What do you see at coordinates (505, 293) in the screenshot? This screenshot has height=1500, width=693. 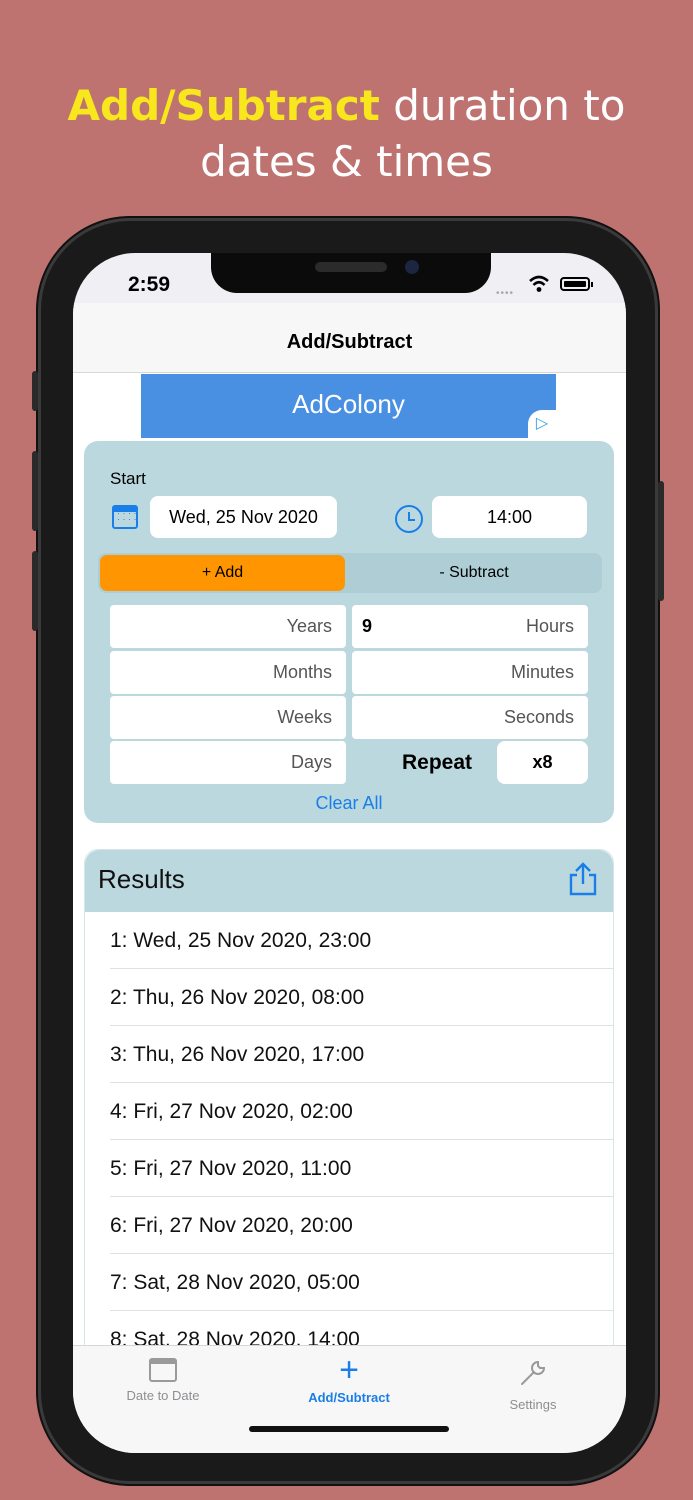 I see `cellular-signal-icon: ••••` at bounding box center [505, 293].